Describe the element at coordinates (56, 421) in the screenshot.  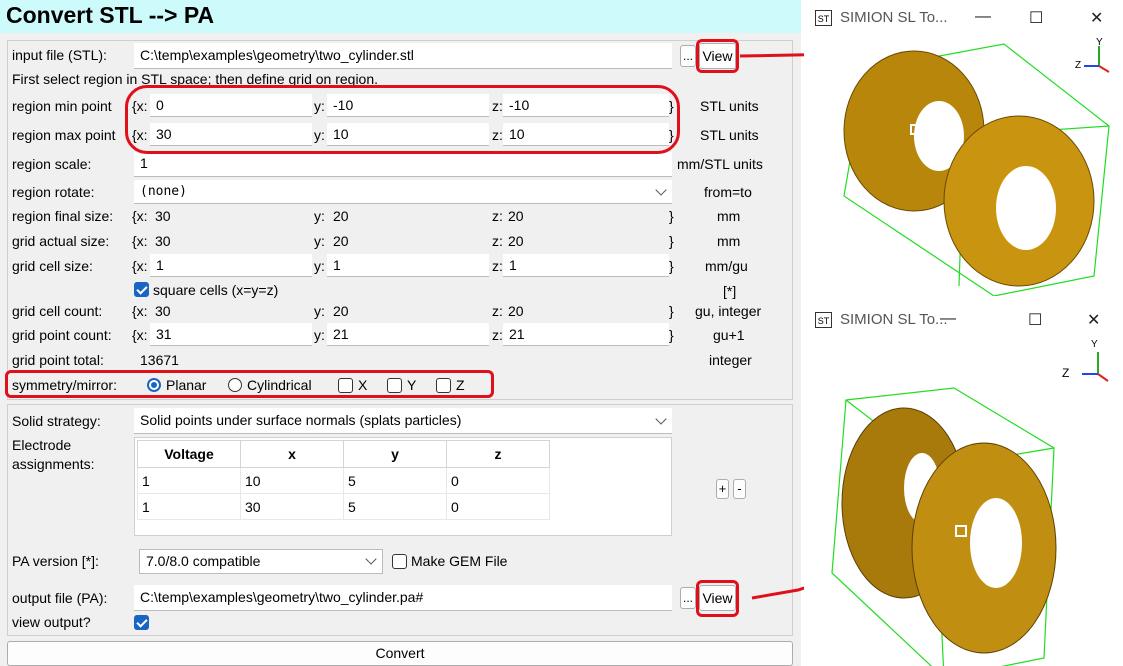
I see `solid-strategy-label: Solid strategy:` at that location.